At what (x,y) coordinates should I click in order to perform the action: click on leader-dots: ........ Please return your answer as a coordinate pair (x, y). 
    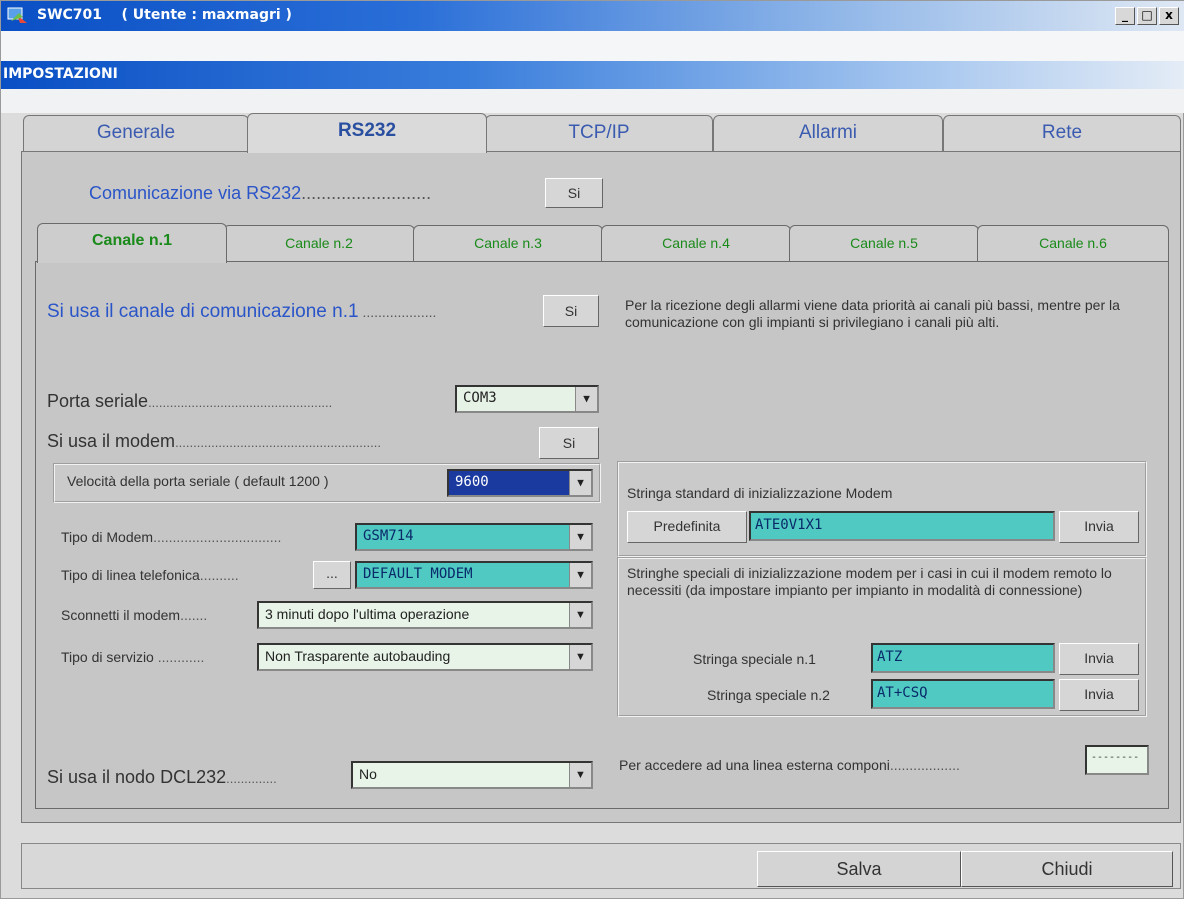
    Looking at the image, I should click on (194, 615).